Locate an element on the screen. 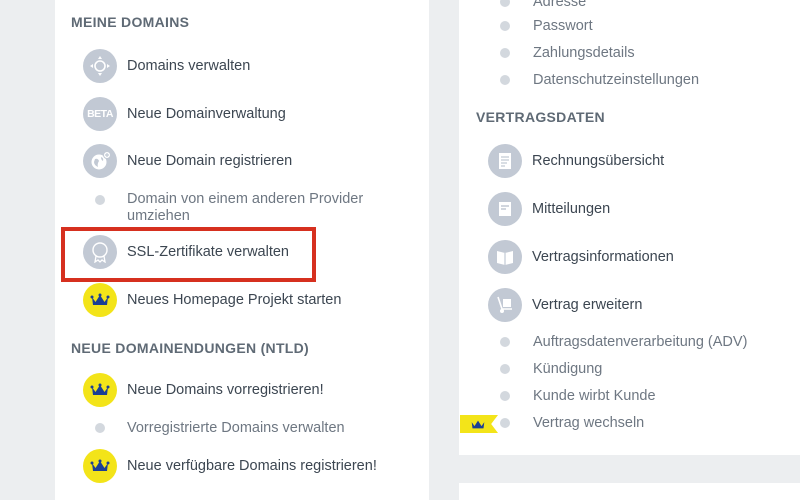 This screenshot has width=800, height=500. menu-item-verfuegbare-domains: Neue verfügbare Domains registrieren! is located at coordinates (230, 466).